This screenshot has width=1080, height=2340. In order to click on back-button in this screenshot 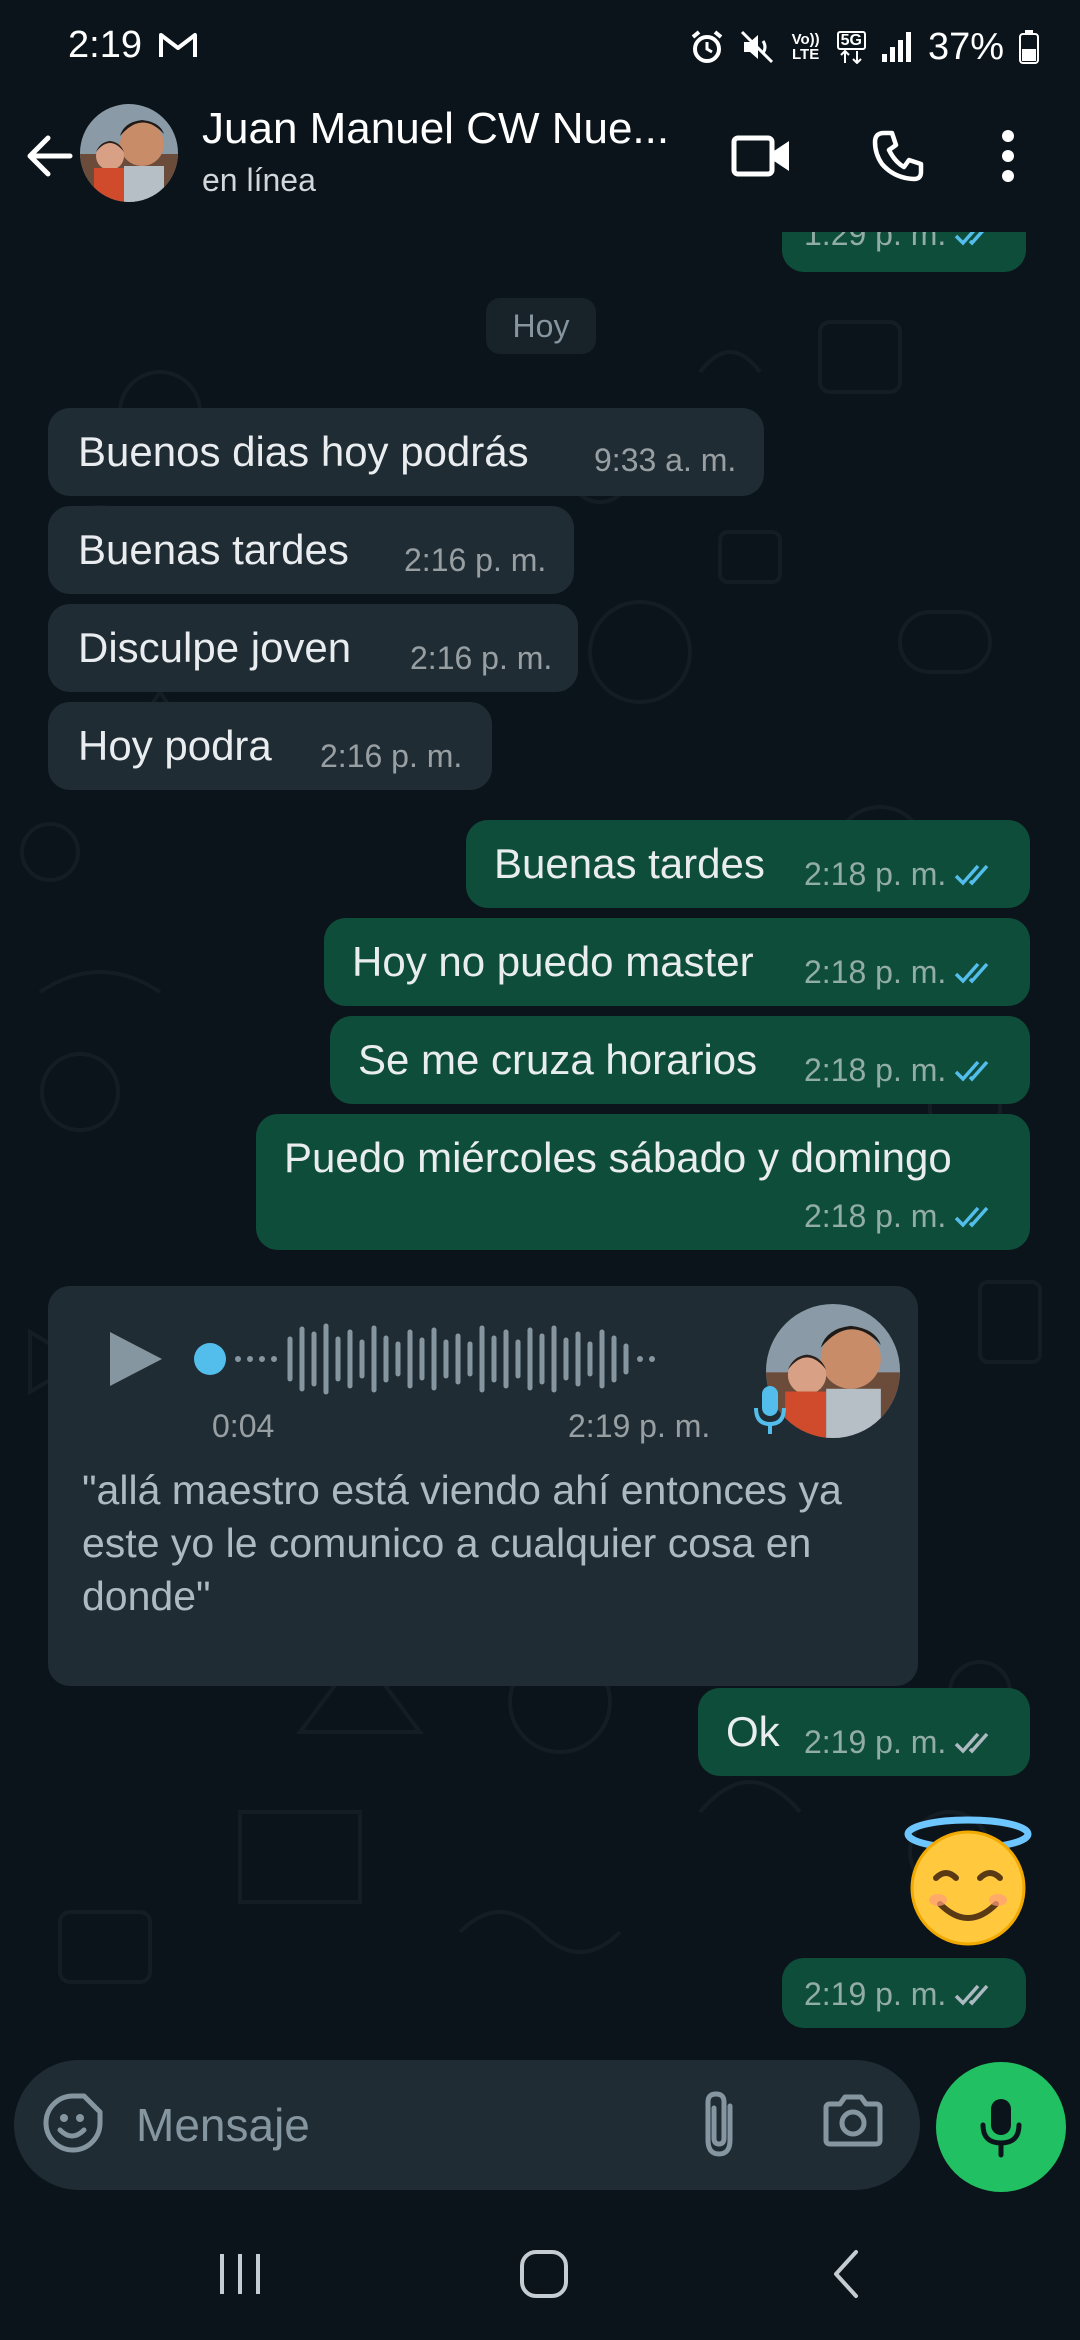, I will do `click(50, 156)`.